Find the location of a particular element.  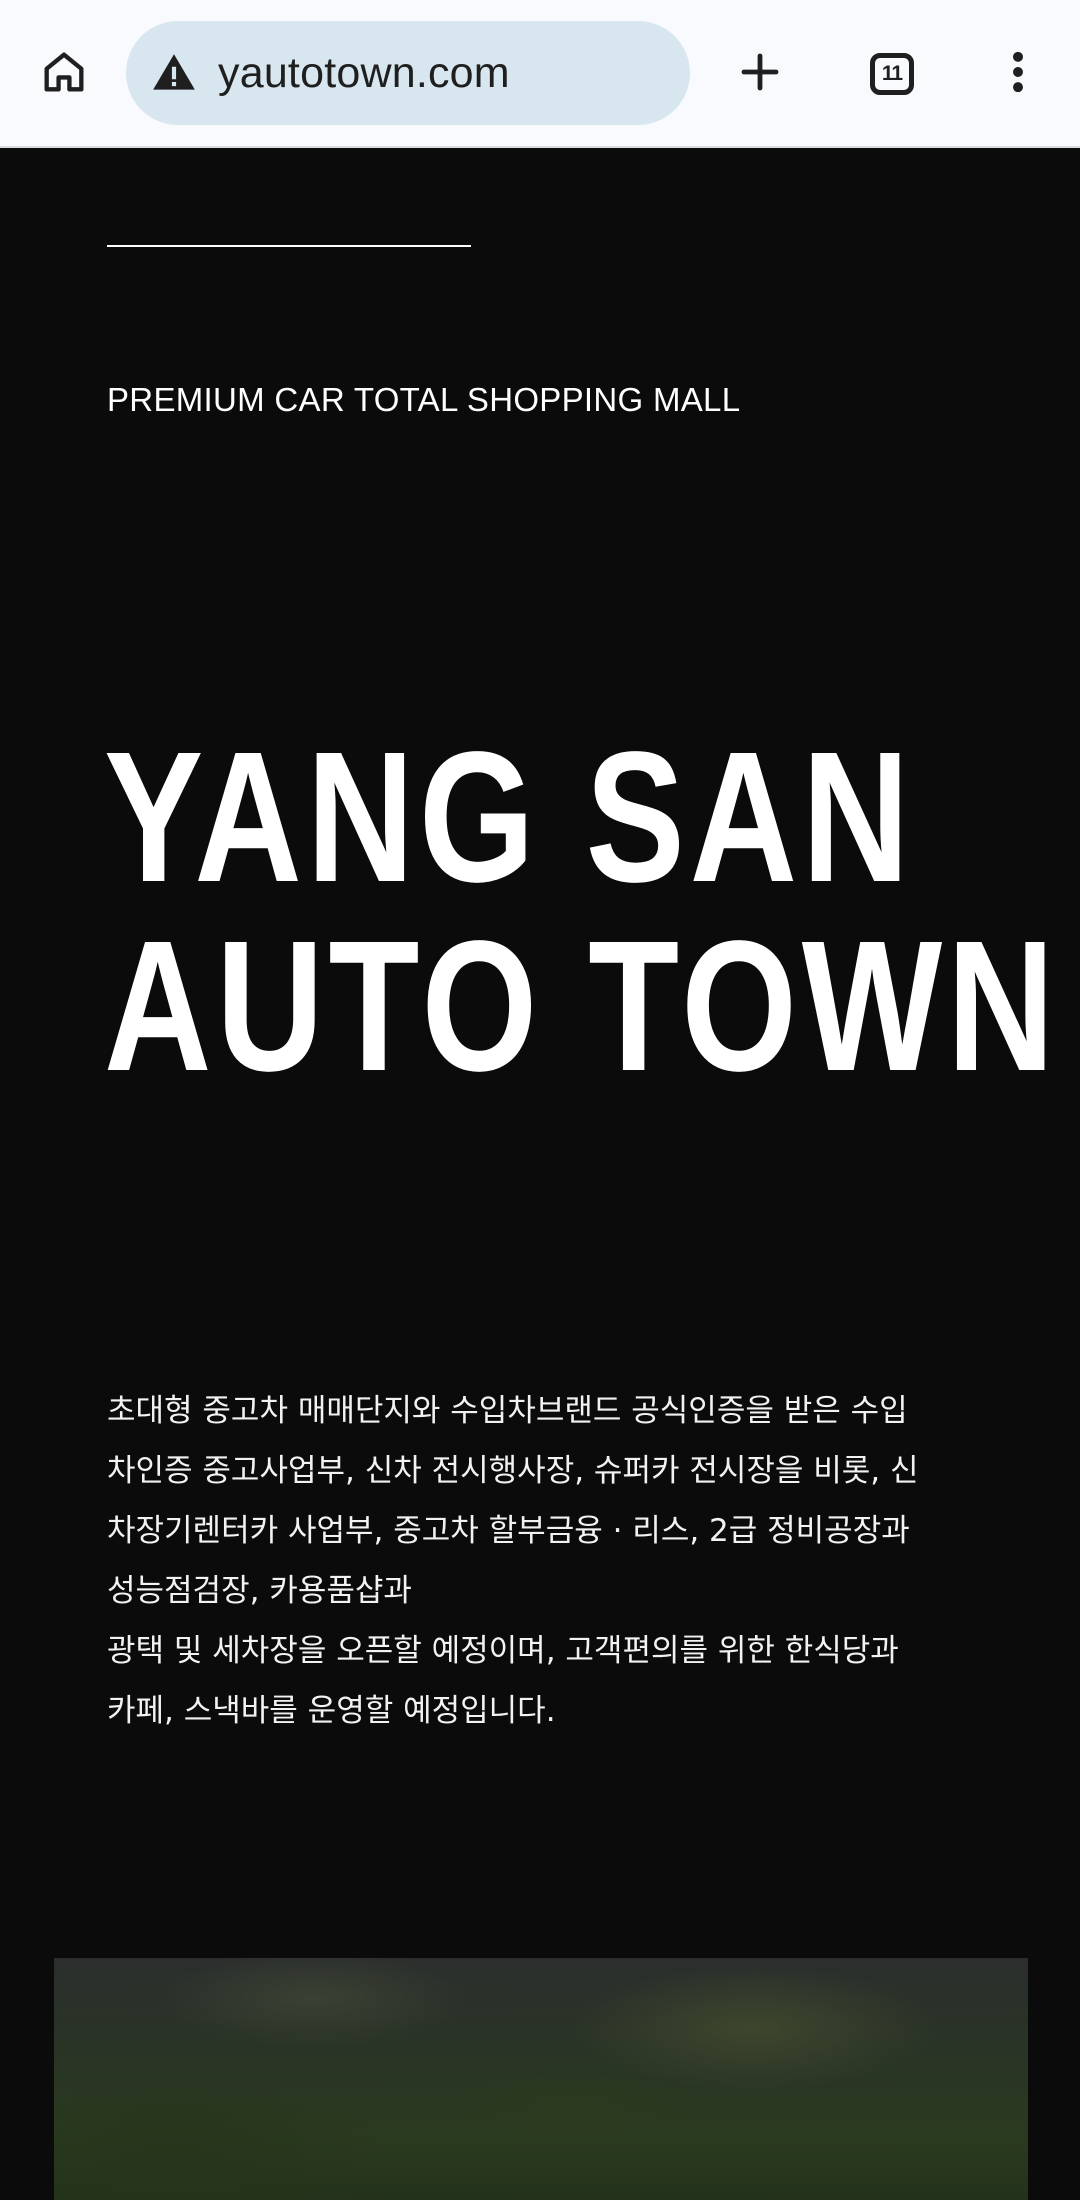

tab-count: 11 is located at coordinates (892, 73).